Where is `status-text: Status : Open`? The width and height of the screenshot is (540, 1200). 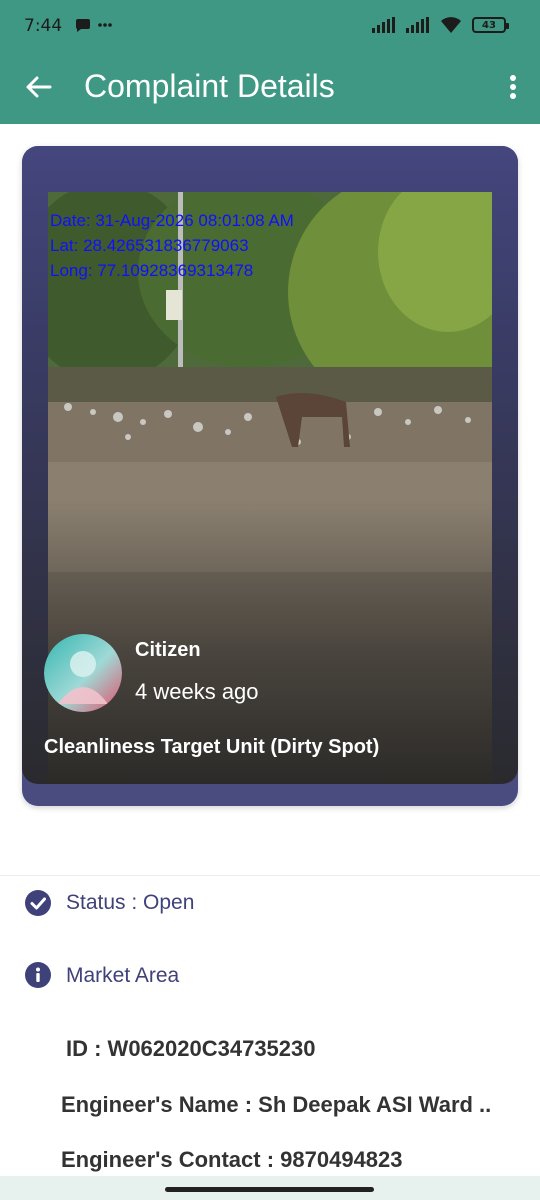
status-text: Status : Open is located at coordinates (130, 902).